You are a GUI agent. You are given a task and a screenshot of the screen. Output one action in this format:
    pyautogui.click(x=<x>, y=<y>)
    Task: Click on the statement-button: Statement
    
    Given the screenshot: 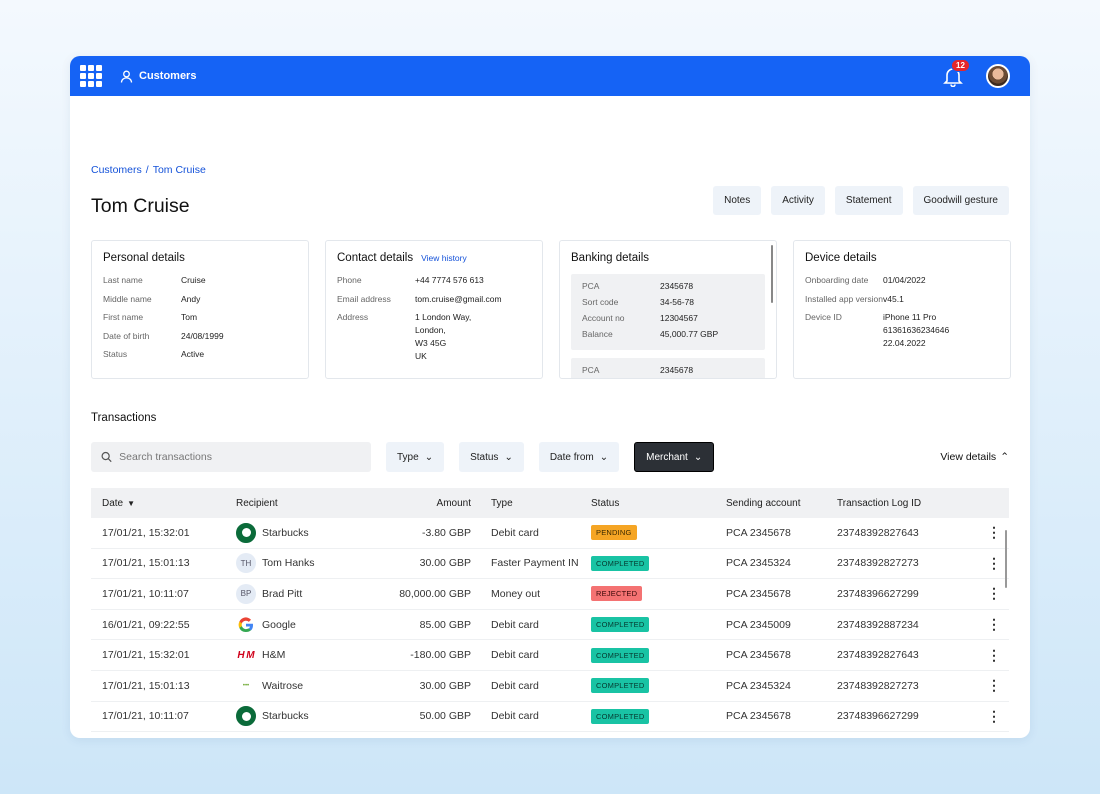 What is the action you would take?
    pyautogui.click(x=868, y=200)
    